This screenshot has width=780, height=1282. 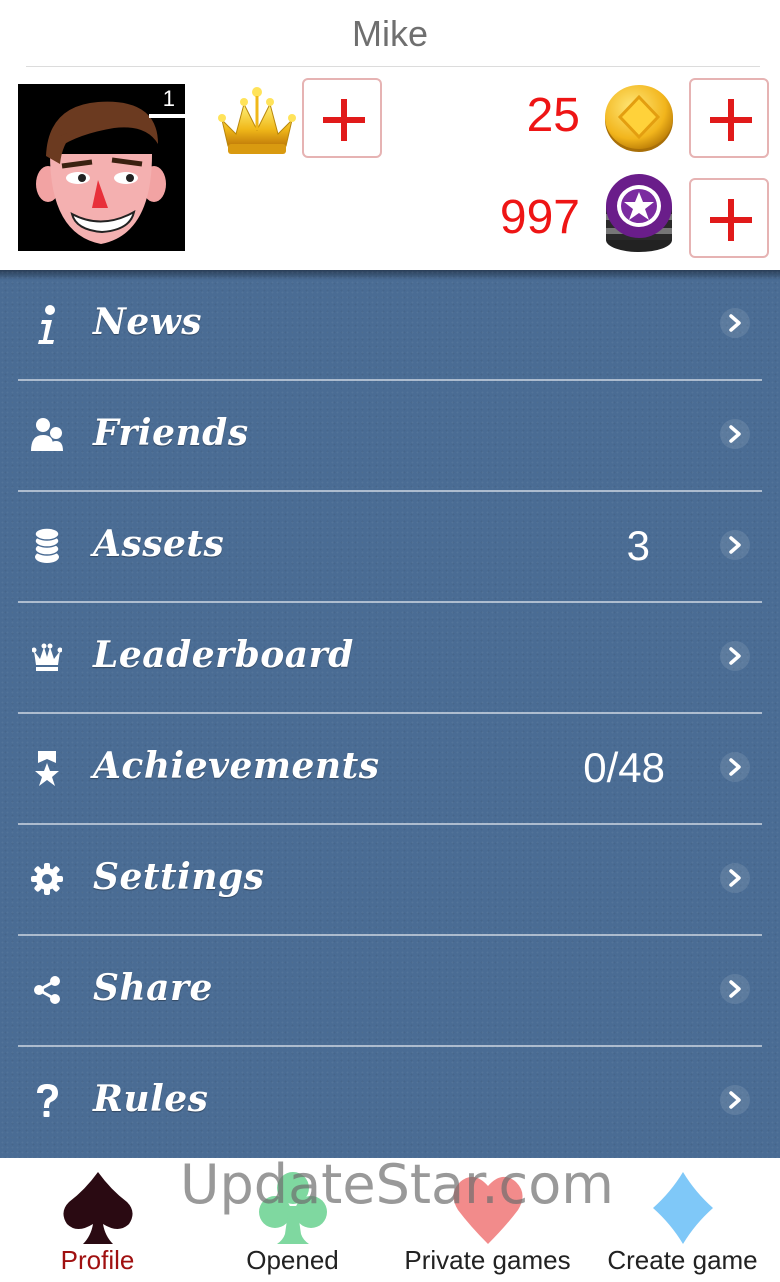 I want to click on add-chips-plus-button, so click(x=729, y=218).